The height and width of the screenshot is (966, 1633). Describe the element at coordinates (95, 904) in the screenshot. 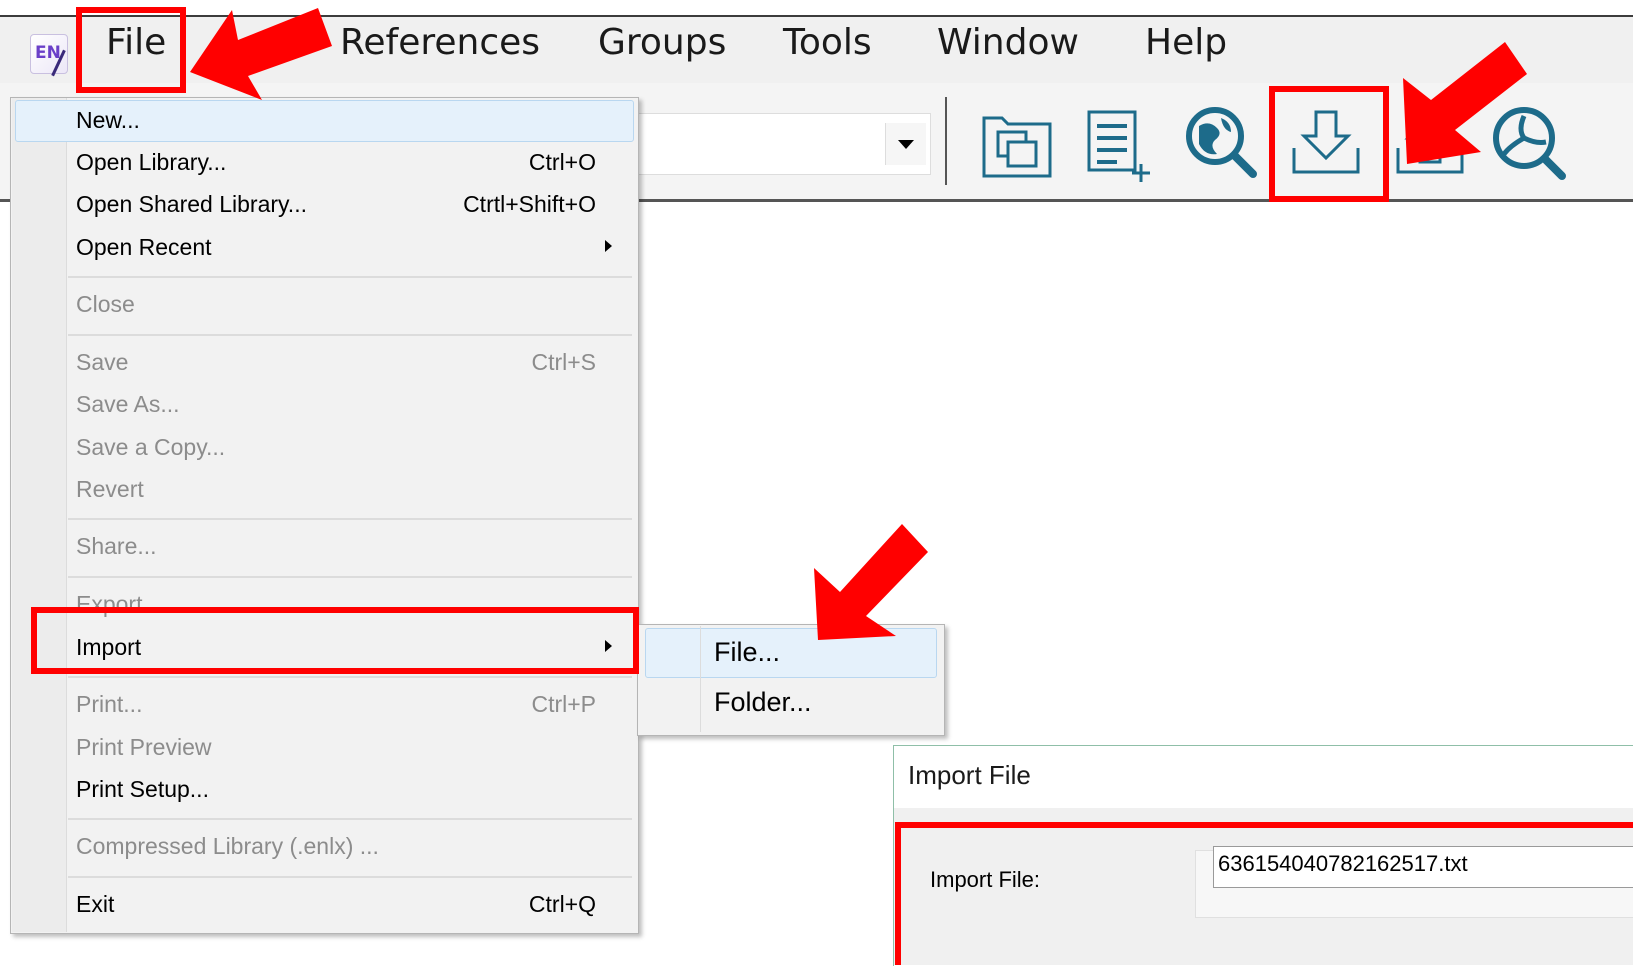

I see `menu-item-exit: Exit` at that location.